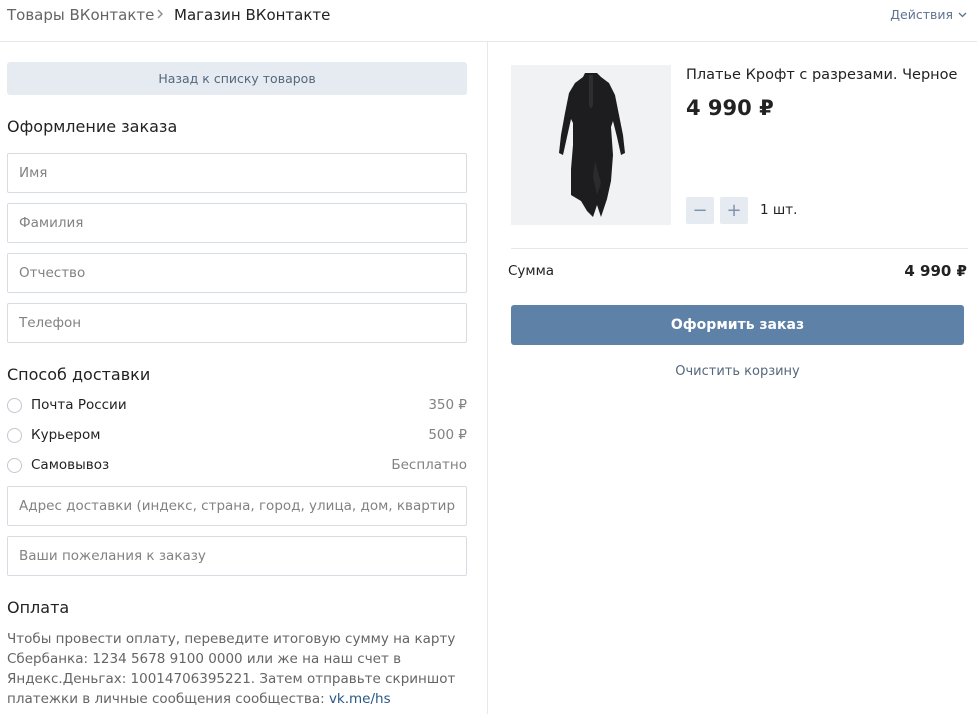 Image resolution: width=977 pixels, height=714 pixels. Describe the element at coordinates (237, 223) in the screenshot. I see `last-name-field` at that location.